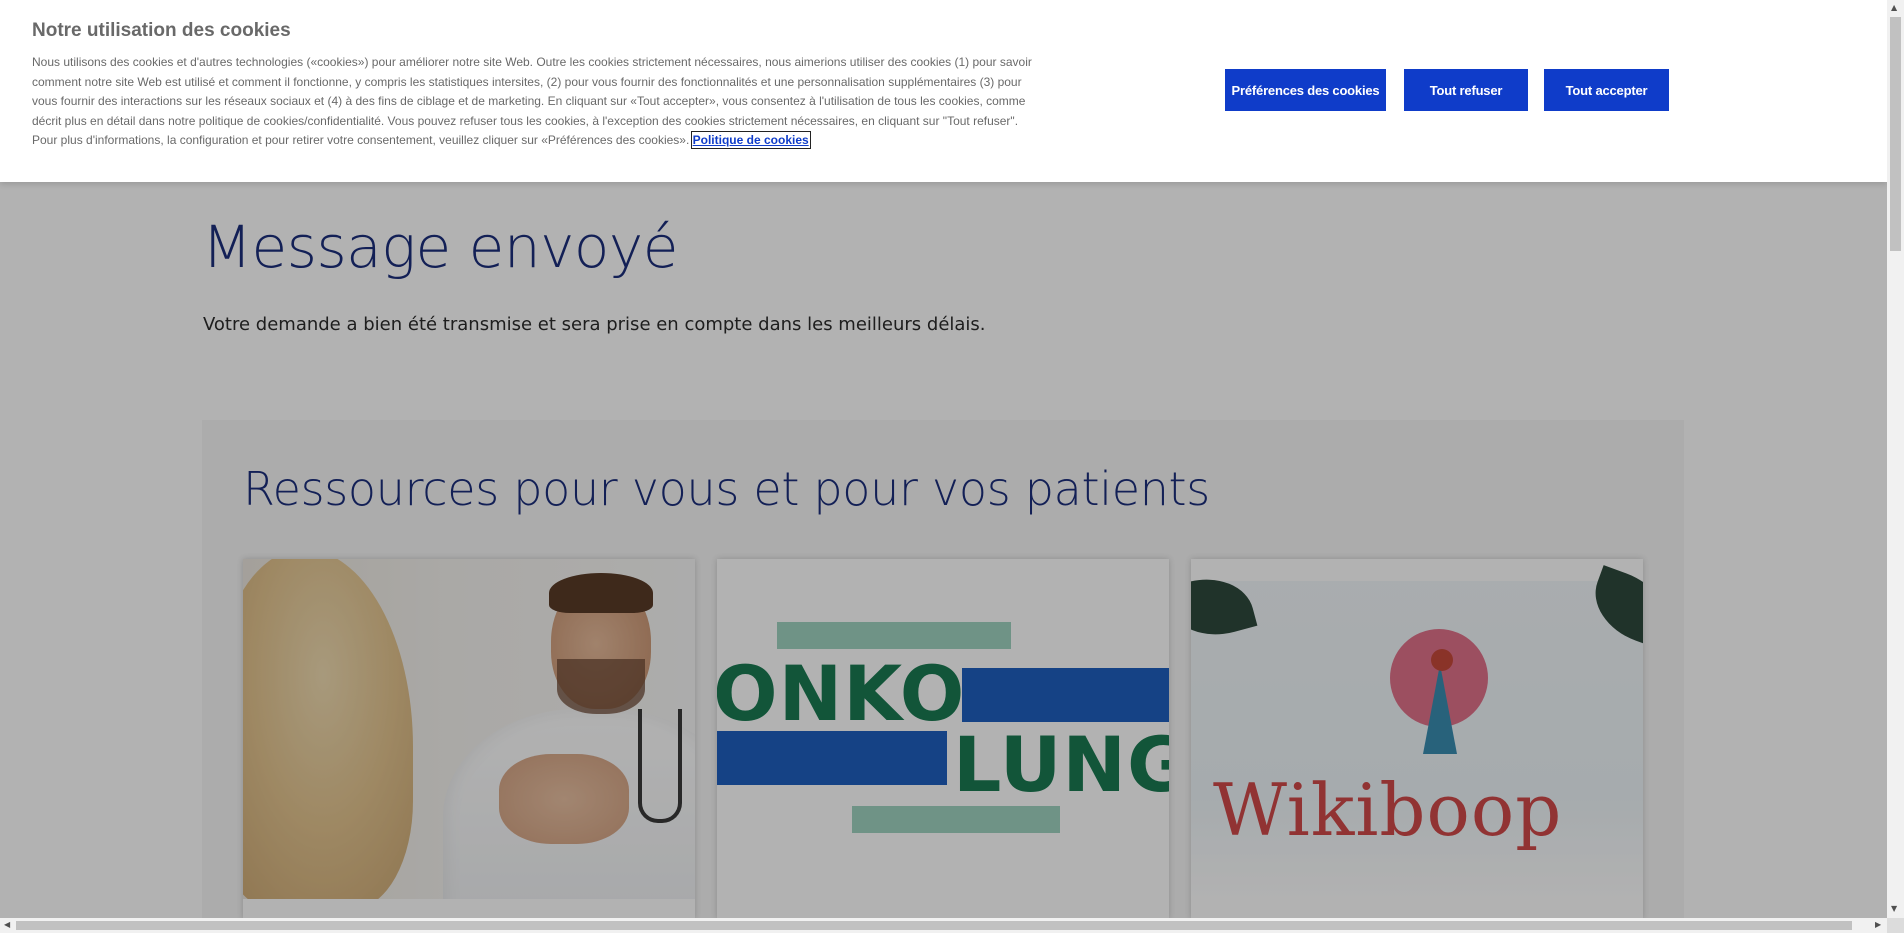 The height and width of the screenshot is (933, 1904). Describe the element at coordinates (934, 925) in the screenshot. I see `horizontal-scrollbar-thumb` at that location.